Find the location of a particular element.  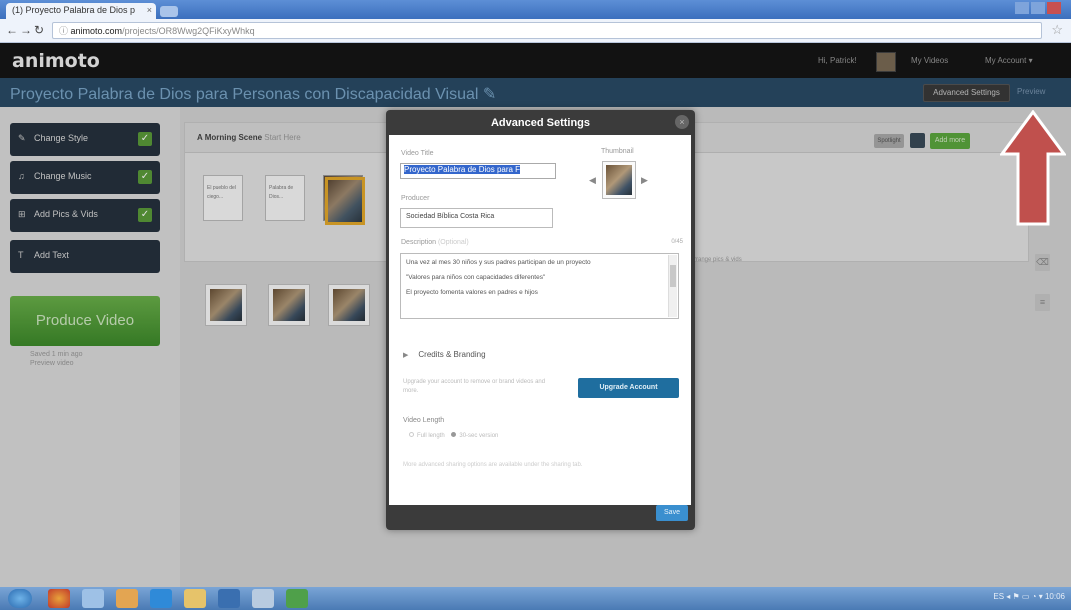

photo-slide-selected is located at coordinates (345, 201).